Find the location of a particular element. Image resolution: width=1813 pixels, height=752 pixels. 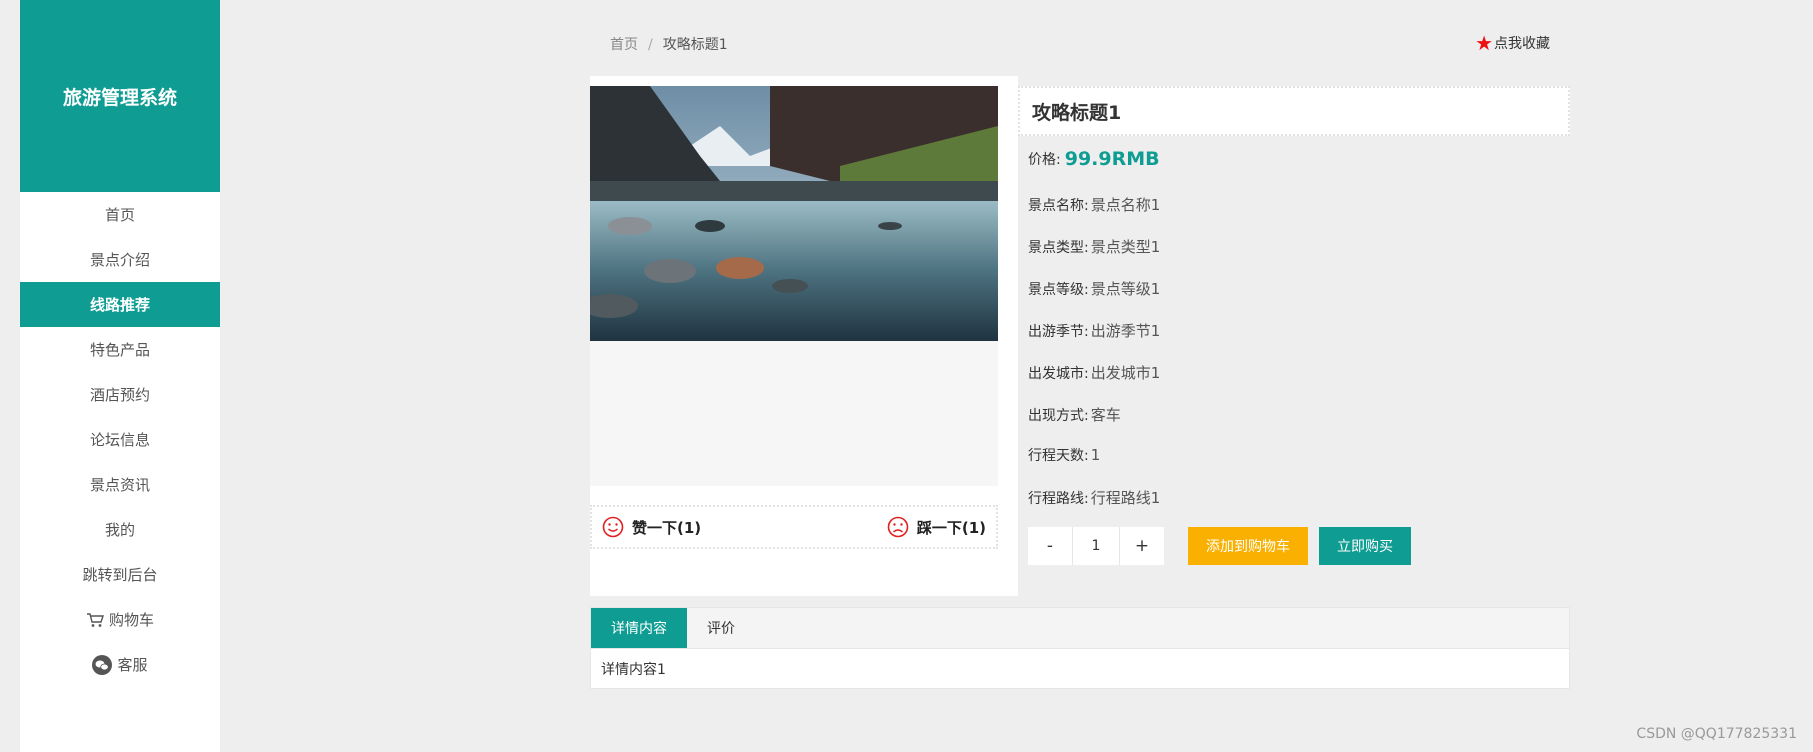

like-button: 赞一下(1) is located at coordinates (651, 527).